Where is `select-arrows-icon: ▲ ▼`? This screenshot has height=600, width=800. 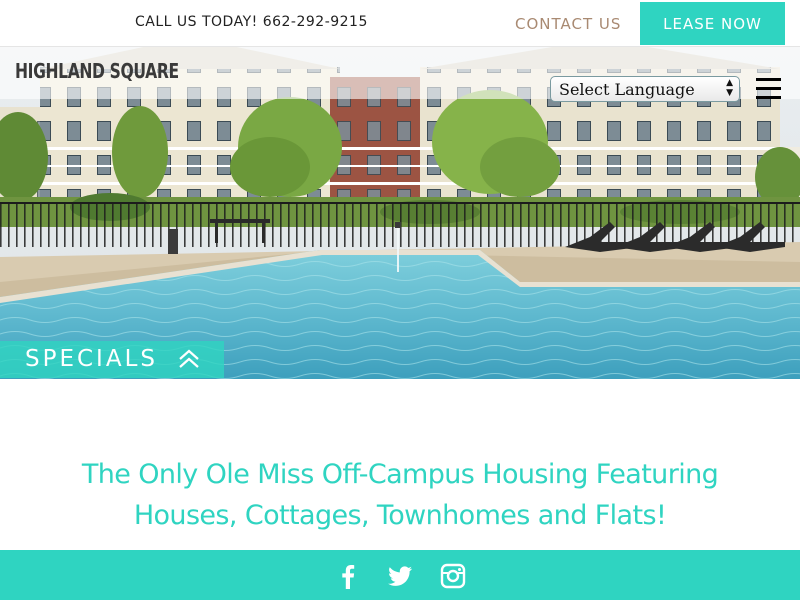 select-arrows-icon: ▲ ▼ is located at coordinates (729, 88).